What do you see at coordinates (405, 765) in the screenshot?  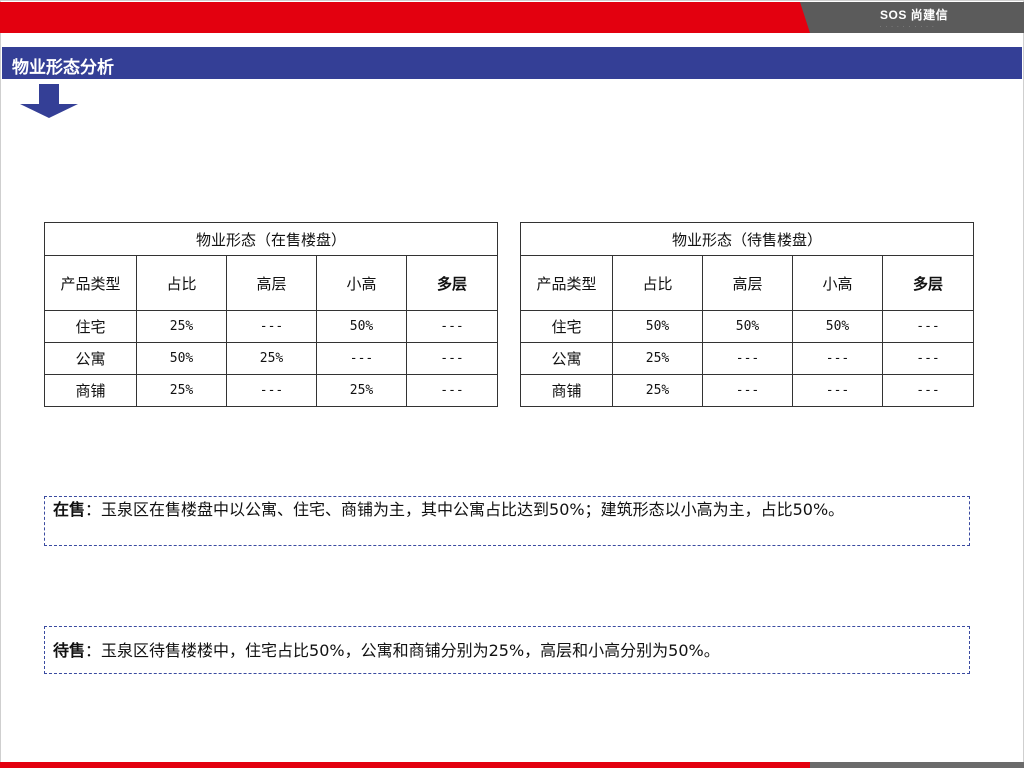 I see `footer-red-band` at bounding box center [405, 765].